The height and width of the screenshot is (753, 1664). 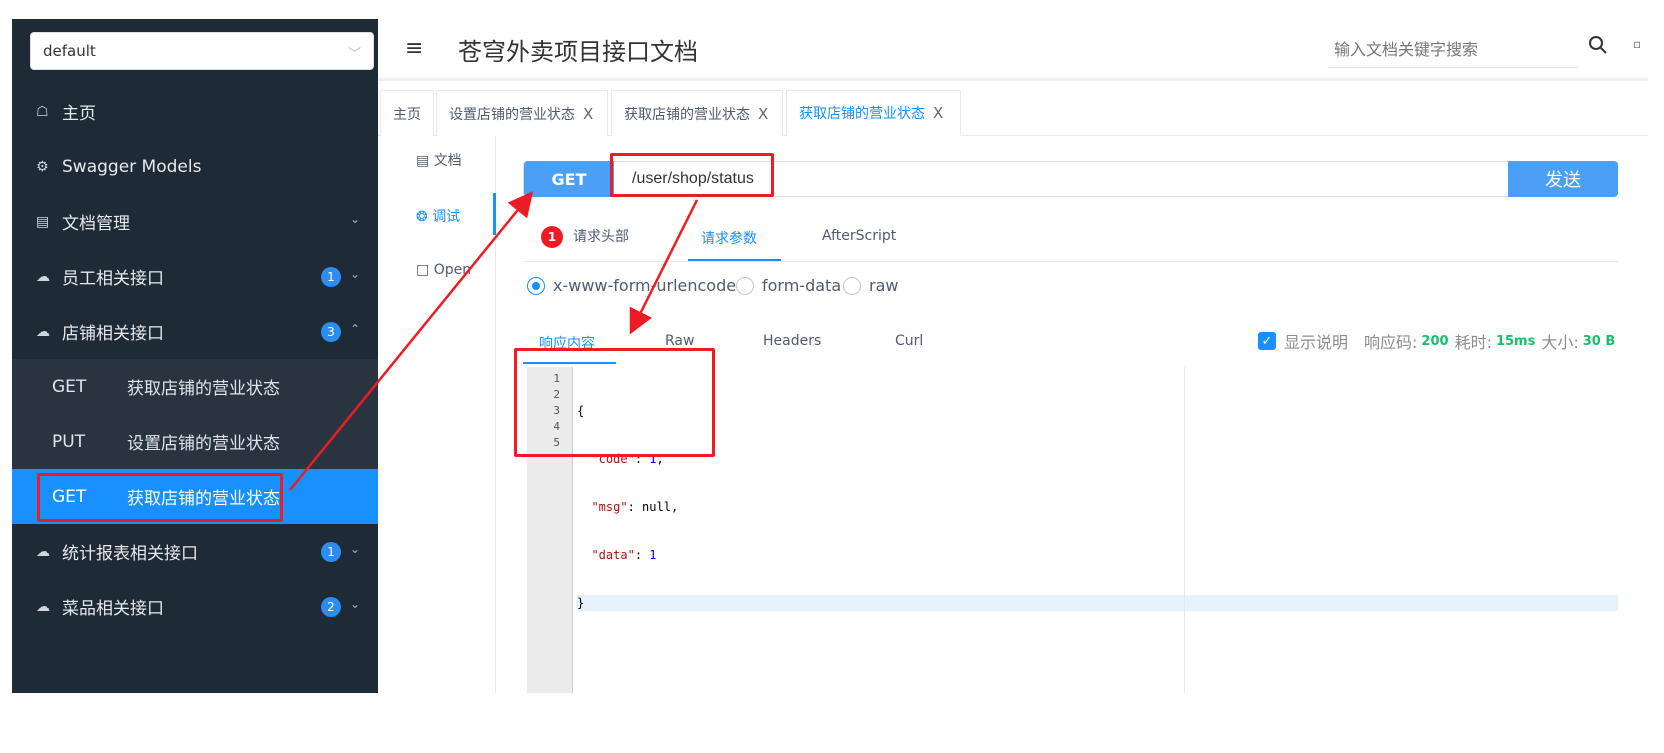 What do you see at coordinates (569, 179) in the screenshot?
I see `method-button: GET` at bounding box center [569, 179].